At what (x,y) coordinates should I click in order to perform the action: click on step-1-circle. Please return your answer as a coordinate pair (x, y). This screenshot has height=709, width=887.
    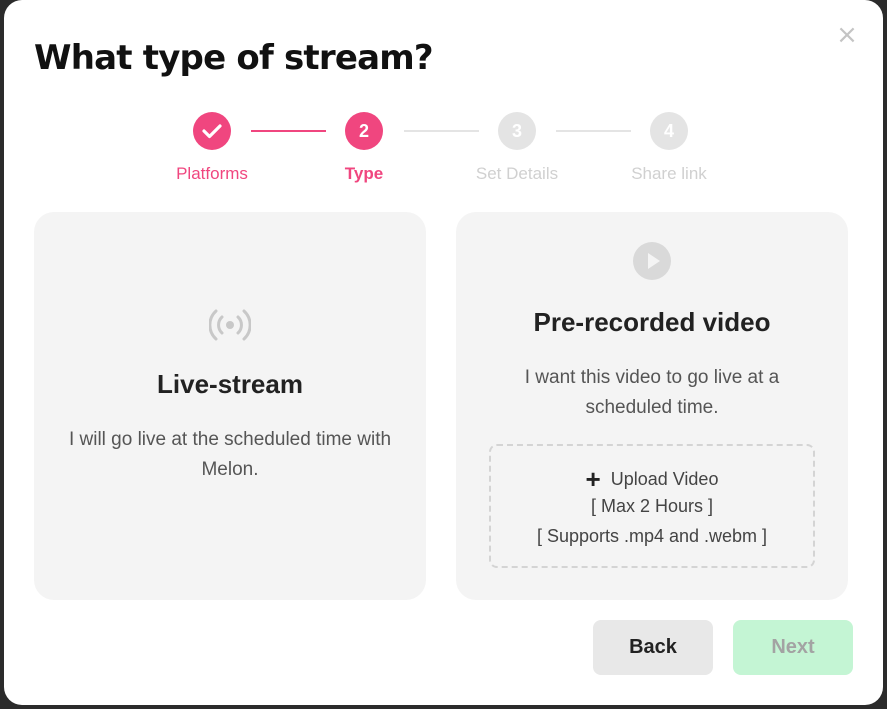
    Looking at the image, I should click on (212, 131).